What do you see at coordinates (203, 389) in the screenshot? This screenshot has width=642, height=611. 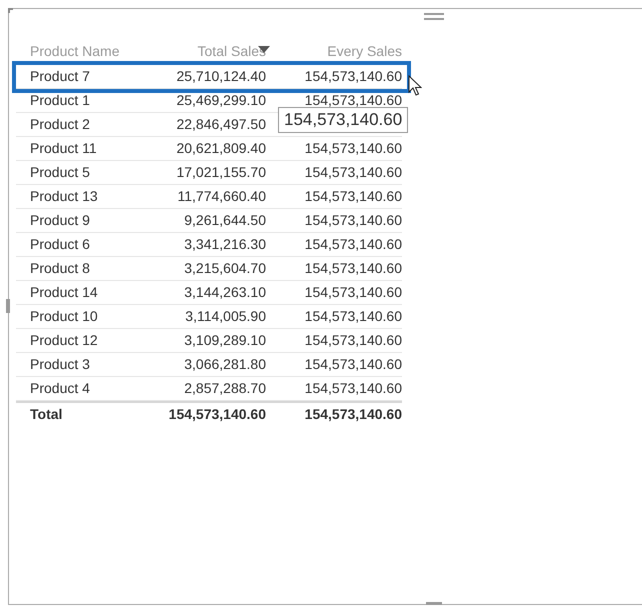 I see `table-cell: 2,857,288.70` at bounding box center [203, 389].